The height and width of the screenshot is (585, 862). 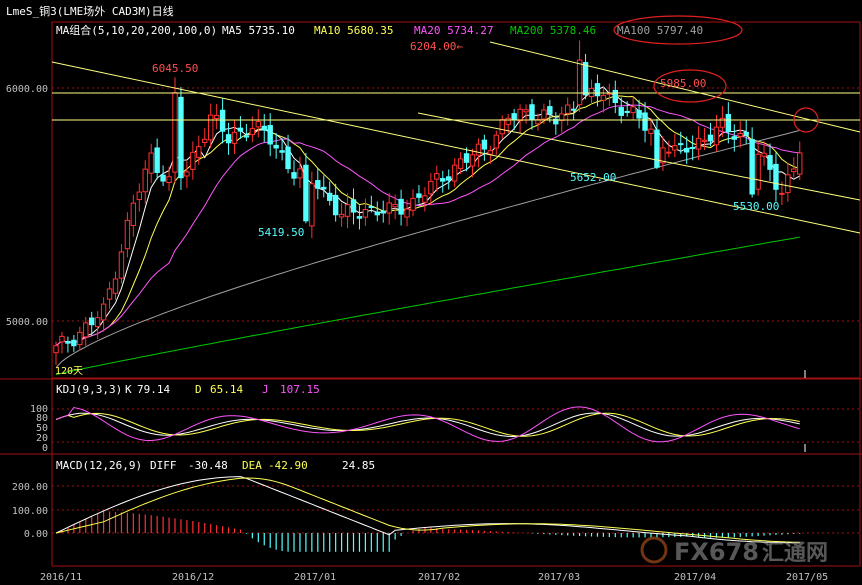 What do you see at coordinates (756, 206) in the screenshot?
I see `annotation-5530: 5530.00` at bounding box center [756, 206].